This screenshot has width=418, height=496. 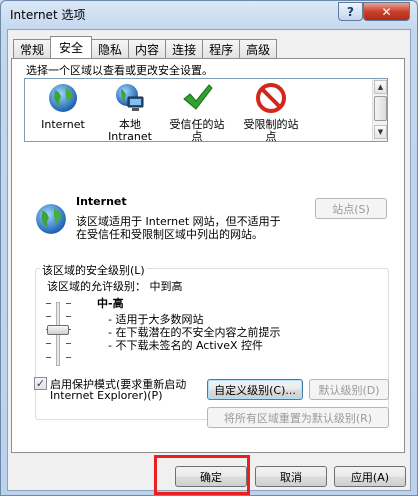 What do you see at coordinates (63, 98) in the screenshot?
I see `globe-icon` at bounding box center [63, 98].